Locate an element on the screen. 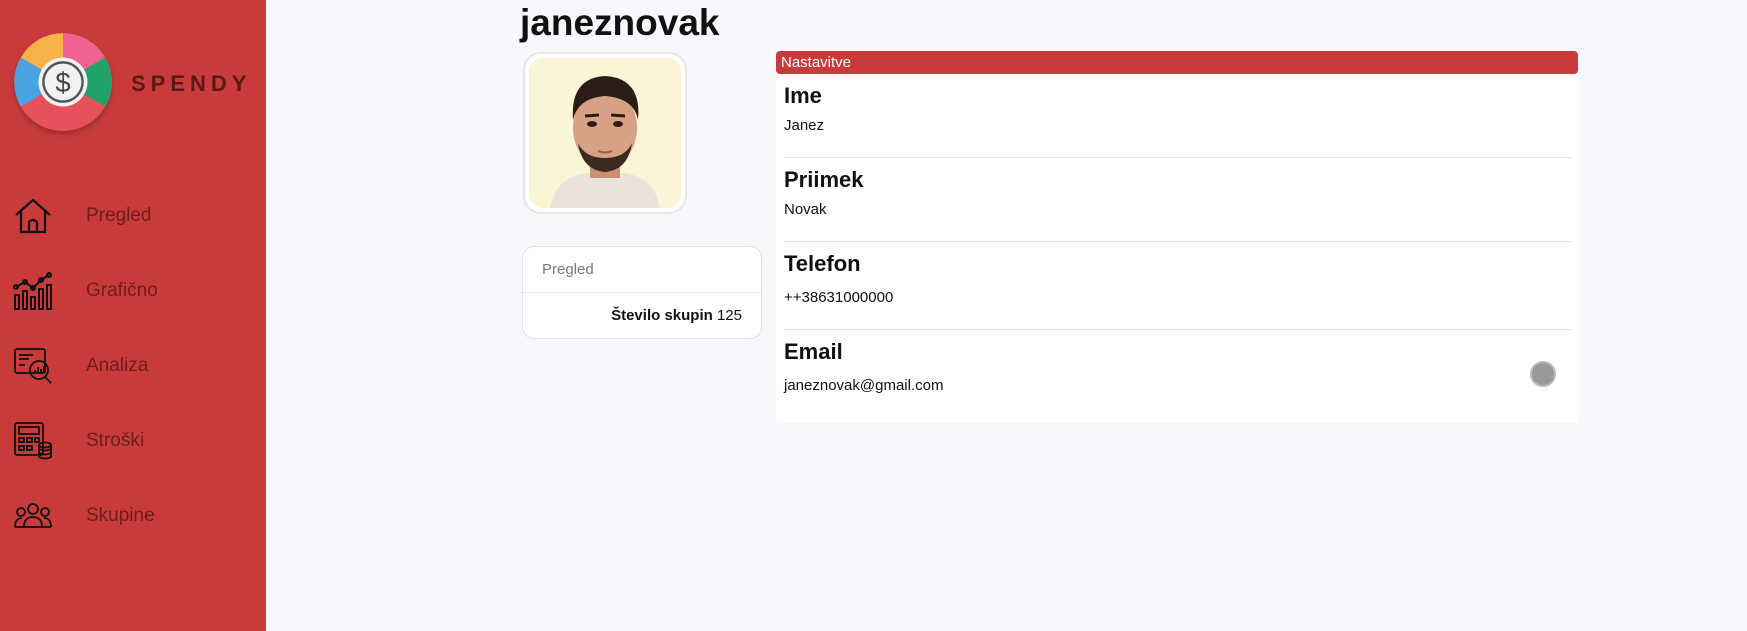  field-value: ++38631000000 is located at coordinates (839, 297).